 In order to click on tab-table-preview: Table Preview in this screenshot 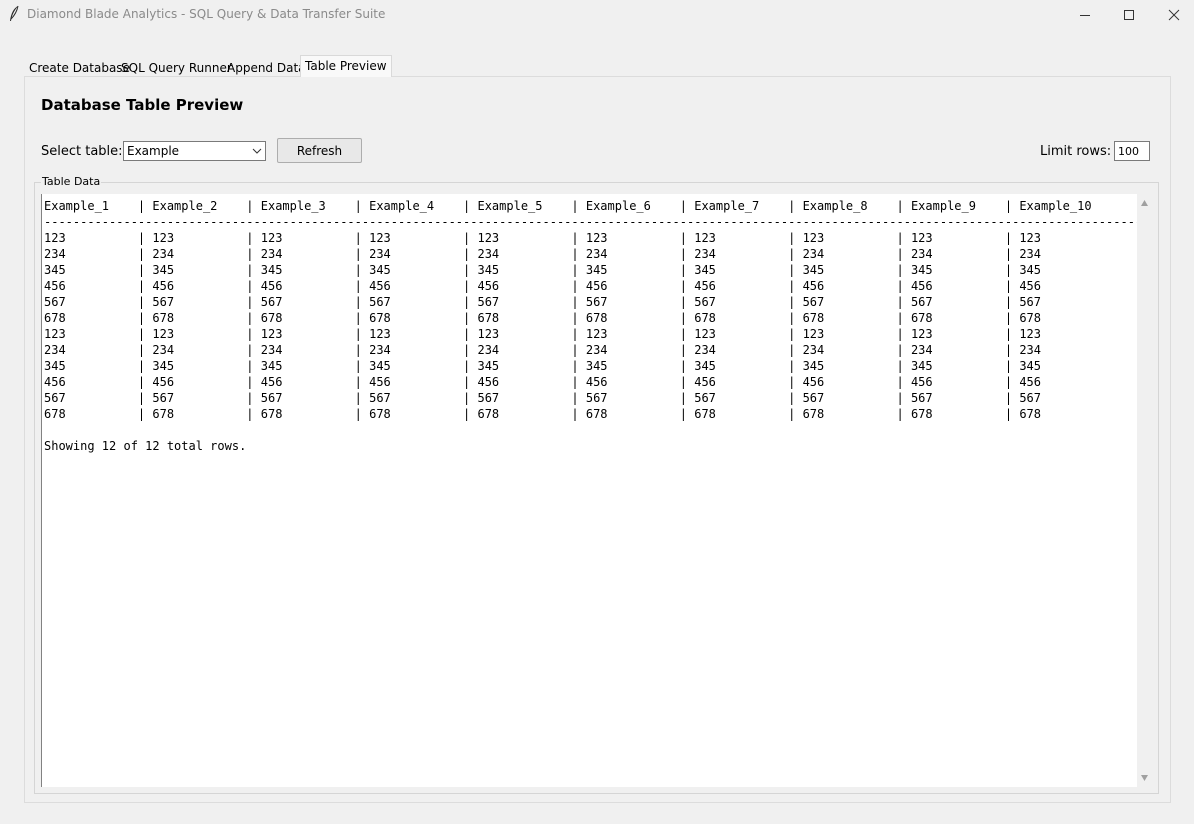, I will do `click(346, 66)`.